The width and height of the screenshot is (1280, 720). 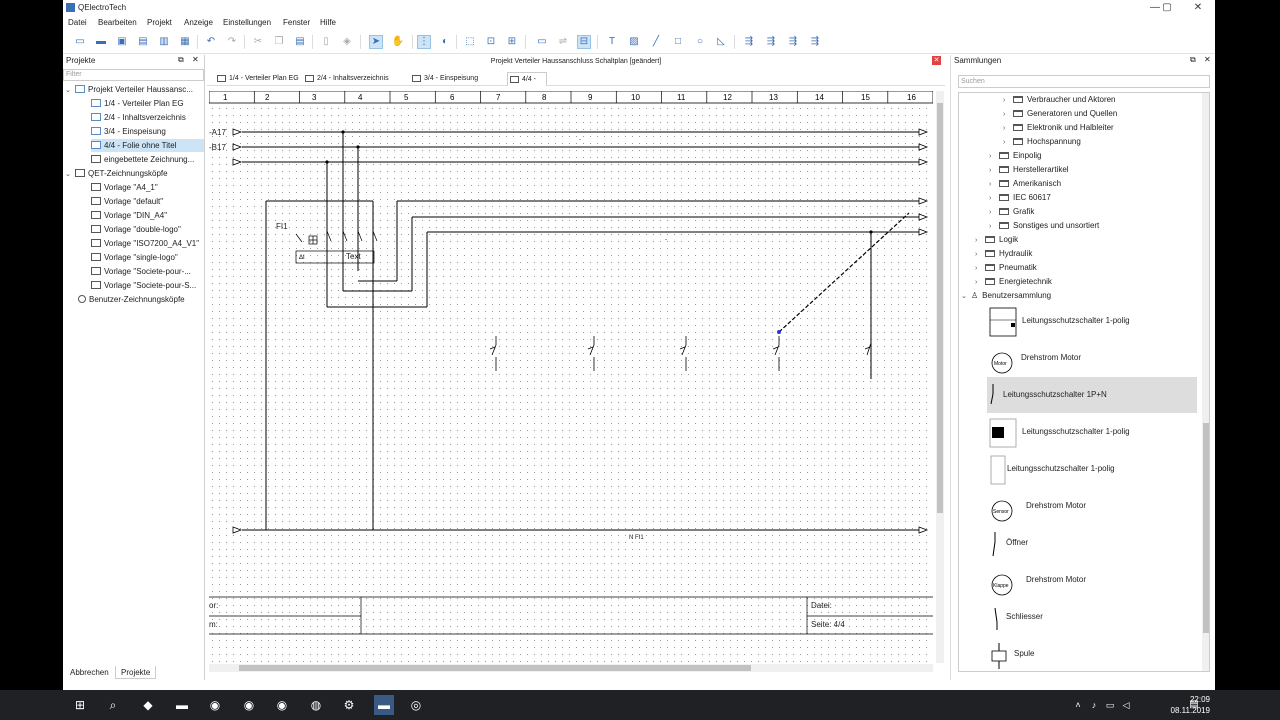 I want to click on tree-item-titleblocks: ⌄ QET-Zeichnungsköpfe, so click(x=116, y=173).